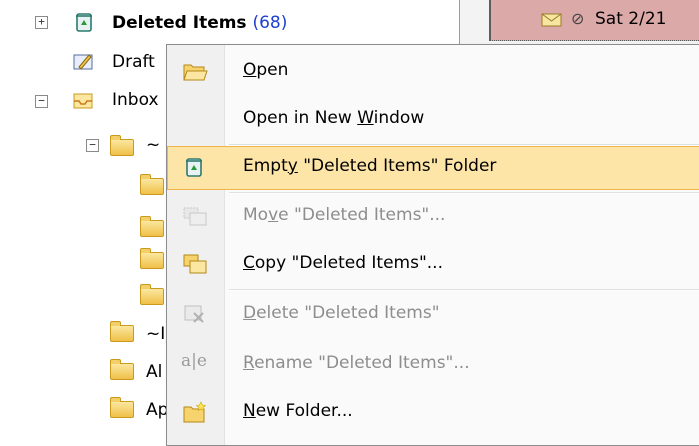 This screenshot has height=446, width=699. What do you see at coordinates (194, 216) in the screenshot?
I see `move-folder-icon` at bounding box center [194, 216].